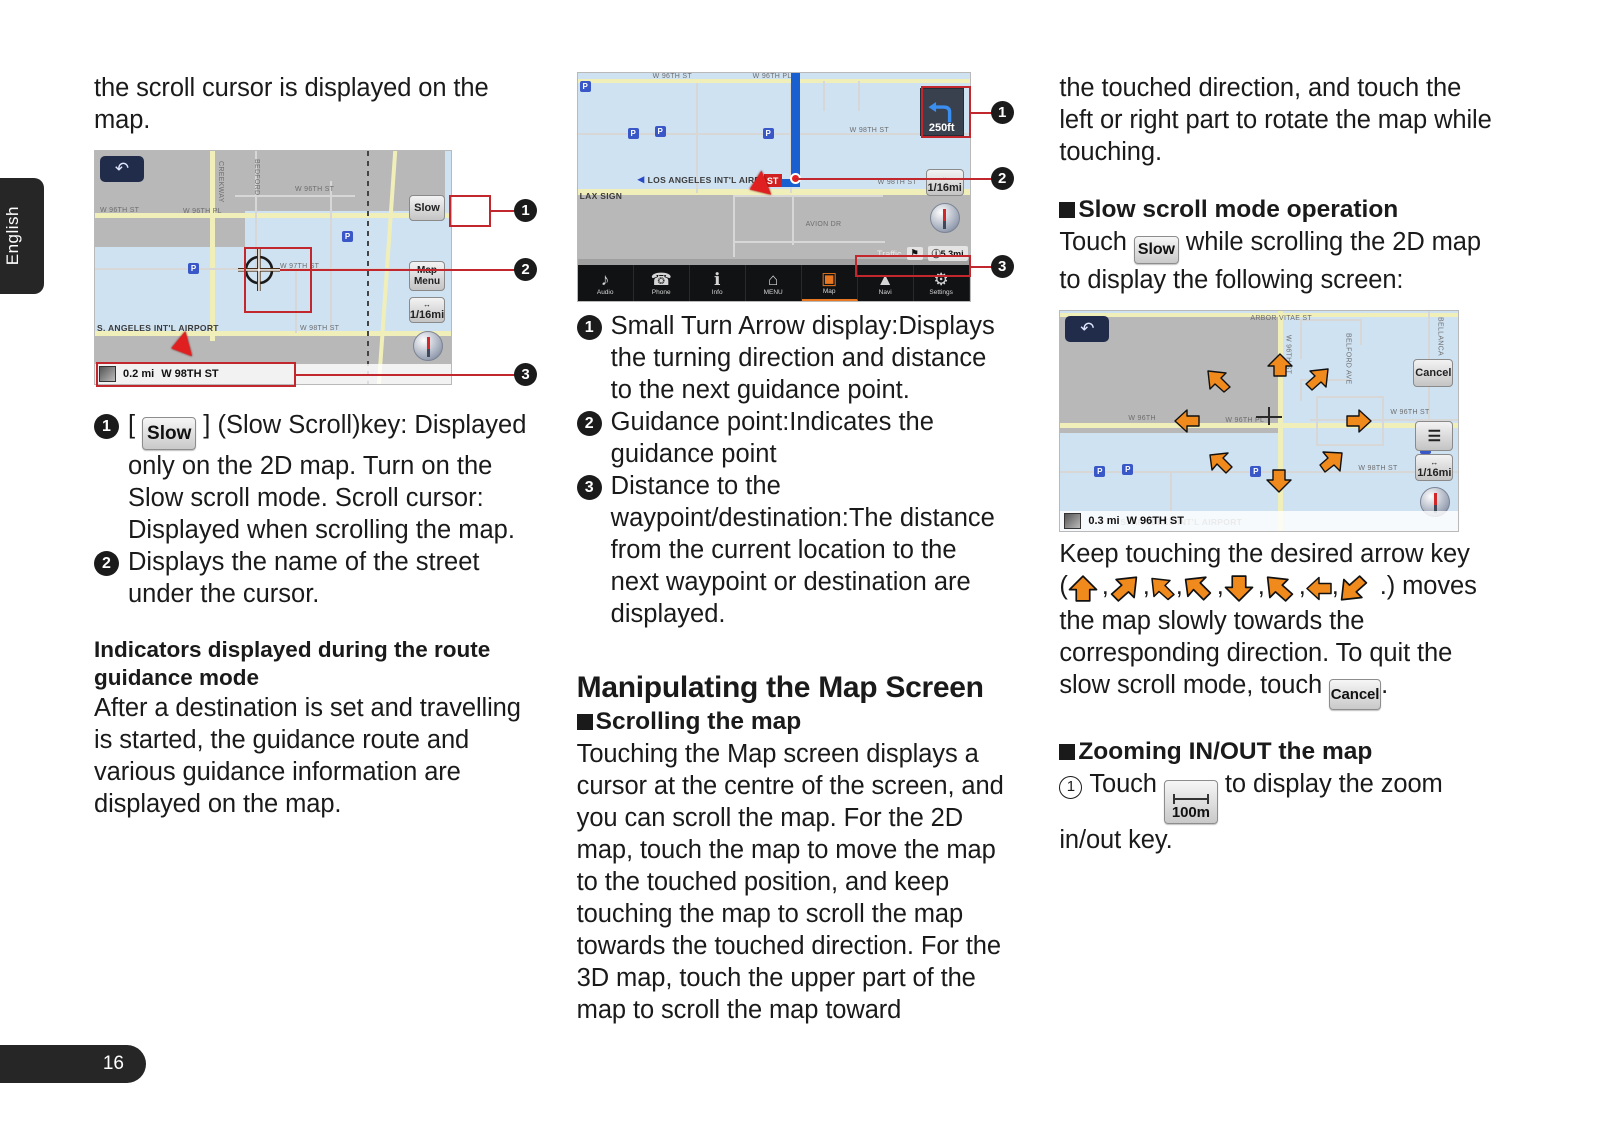 This screenshot has width=1600, height=1131. I want to click on arrow-key-down-left, so click(1331, 461).